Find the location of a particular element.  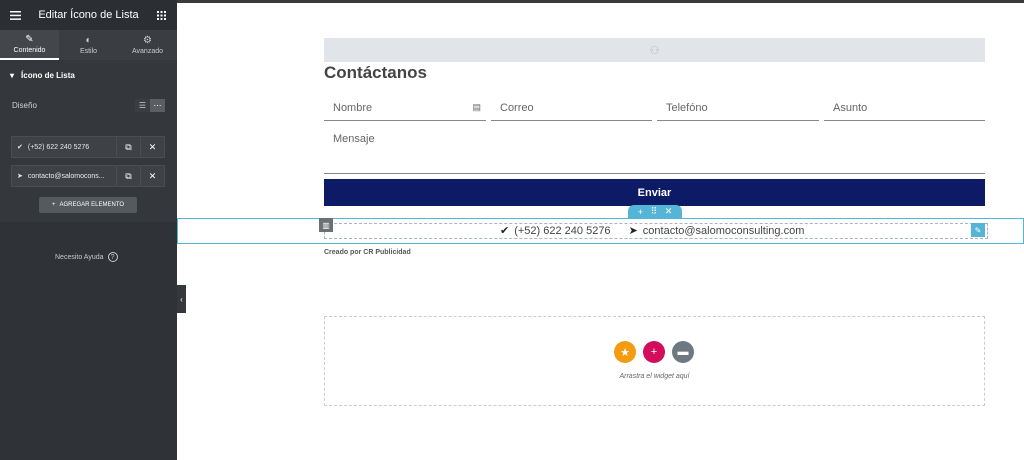

email-placeholder: Correo is located at coordinates (517, 107).